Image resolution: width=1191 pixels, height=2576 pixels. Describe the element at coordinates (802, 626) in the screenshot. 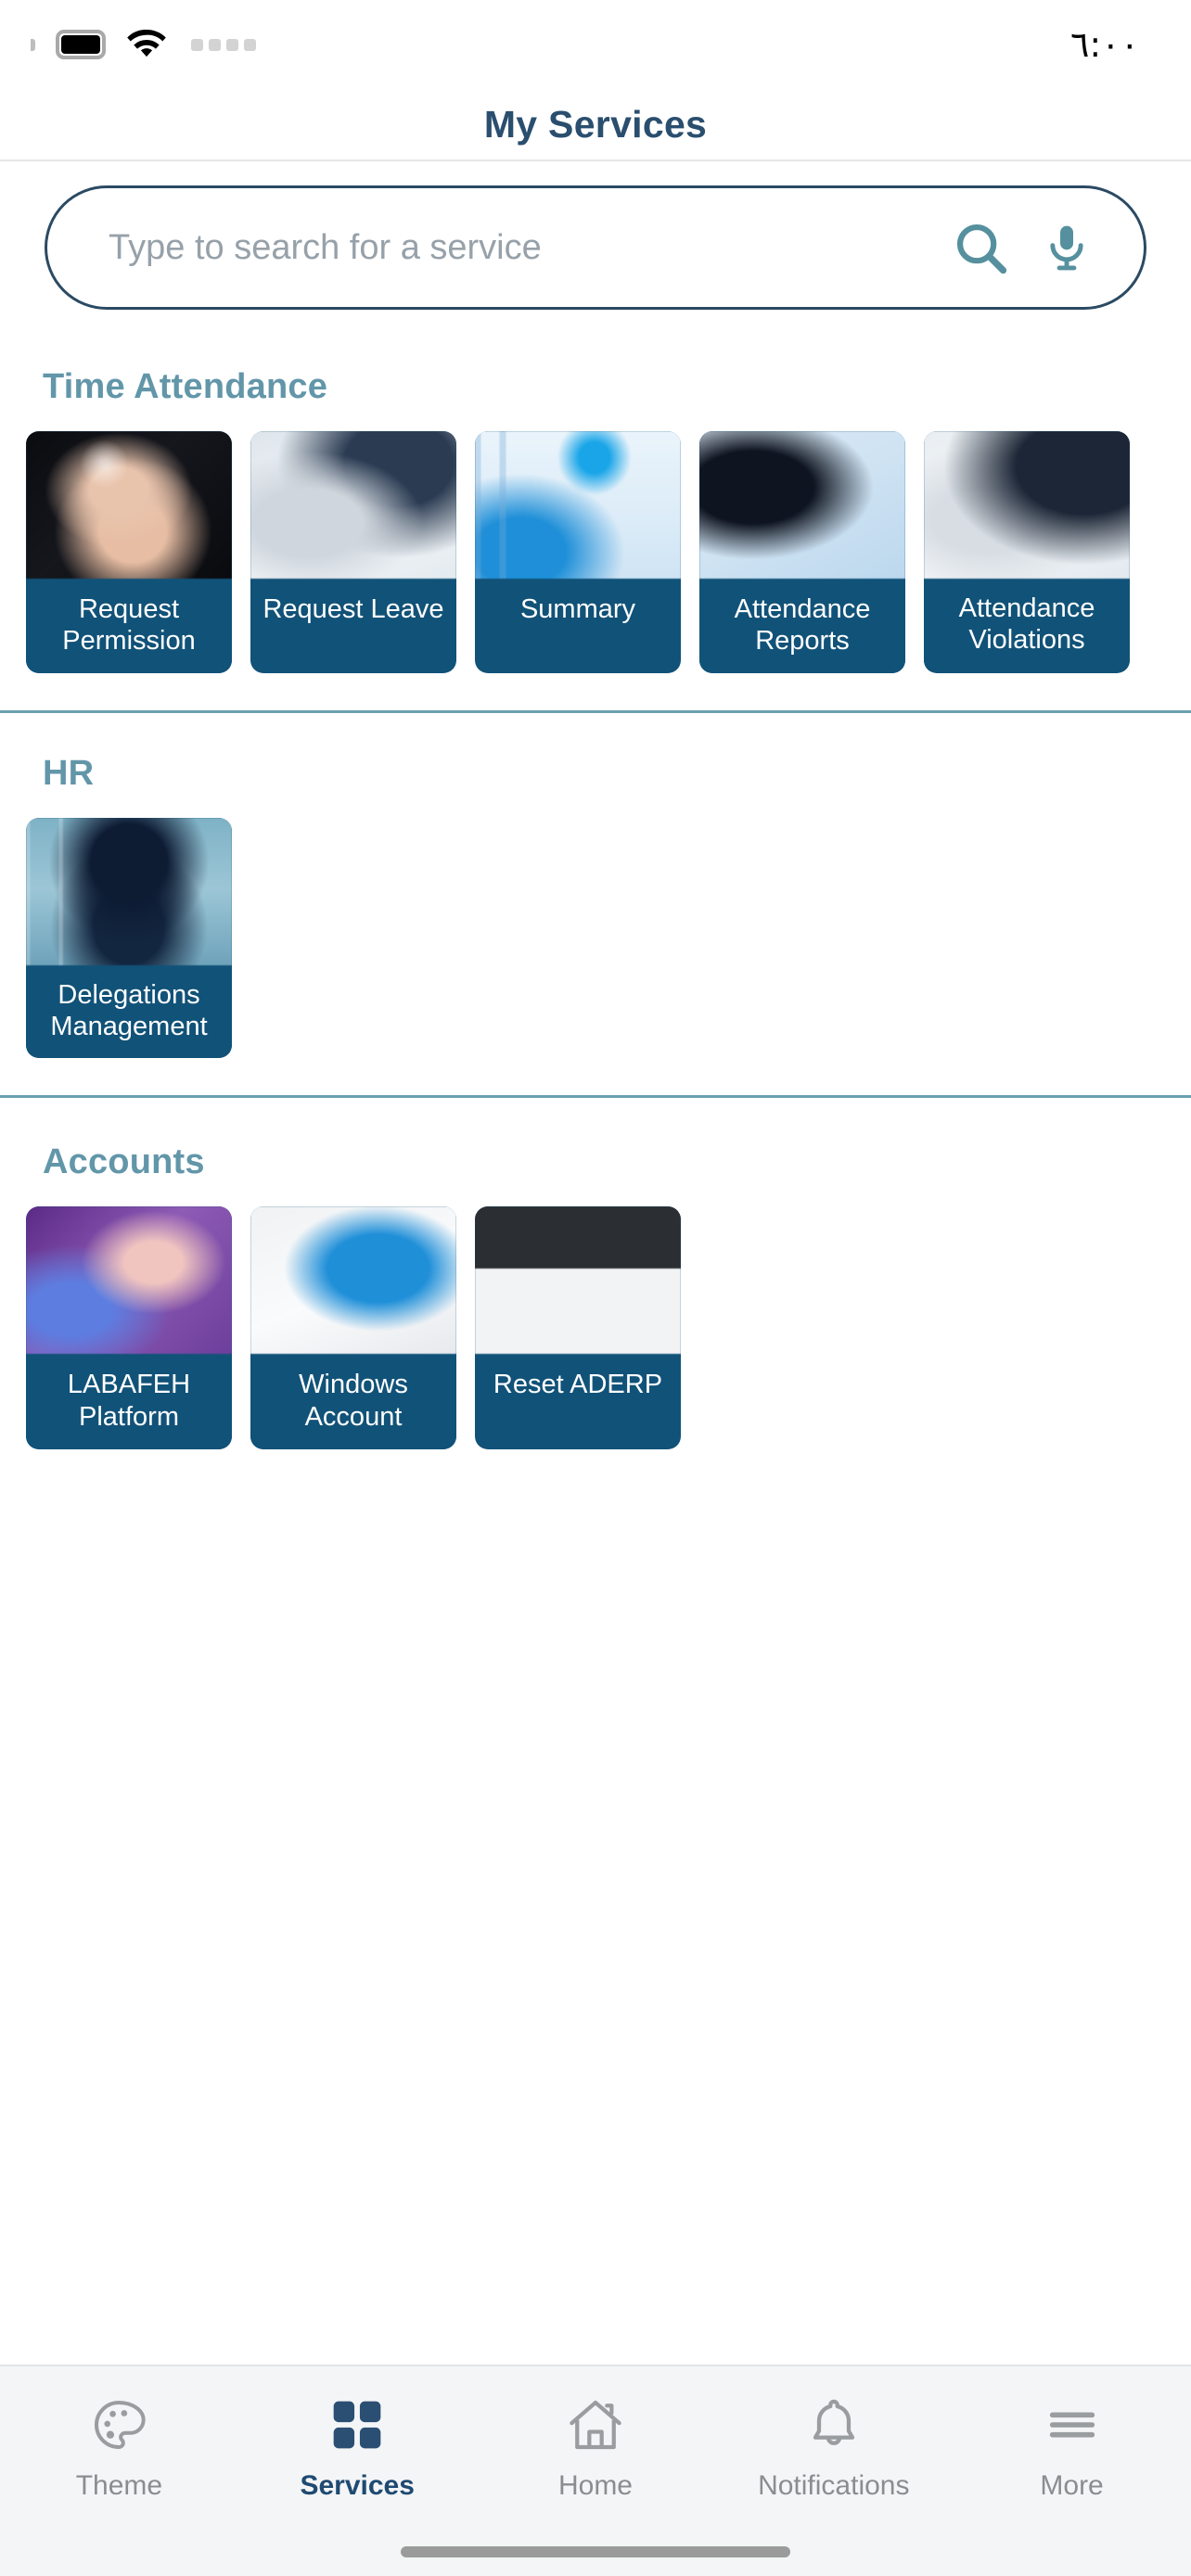

I see `service-card-label: Attendance Reports` at that location.